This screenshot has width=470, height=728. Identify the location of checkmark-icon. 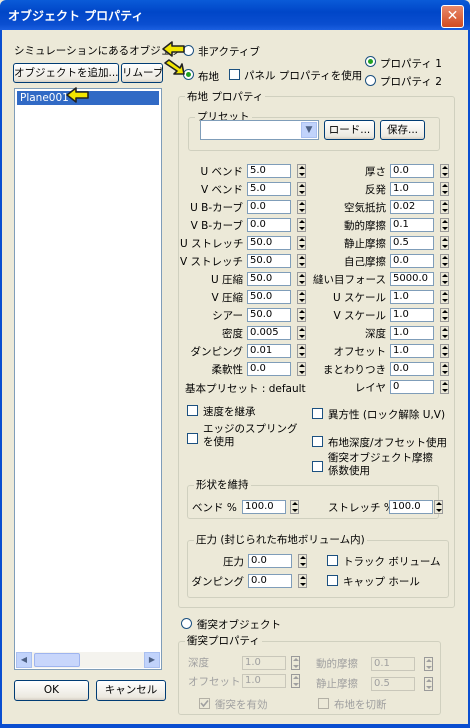
(204, 703).